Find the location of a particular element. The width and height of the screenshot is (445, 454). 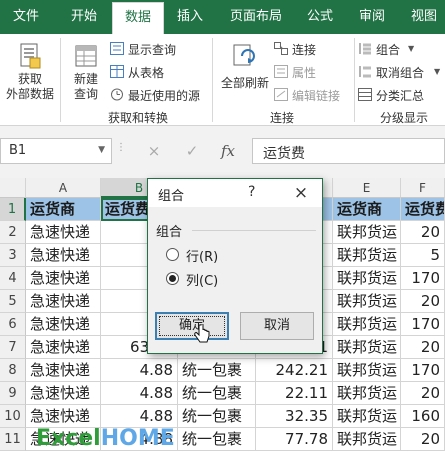

get-external-data-button: 获取 外部数据 is located at coordinates (29, 71).